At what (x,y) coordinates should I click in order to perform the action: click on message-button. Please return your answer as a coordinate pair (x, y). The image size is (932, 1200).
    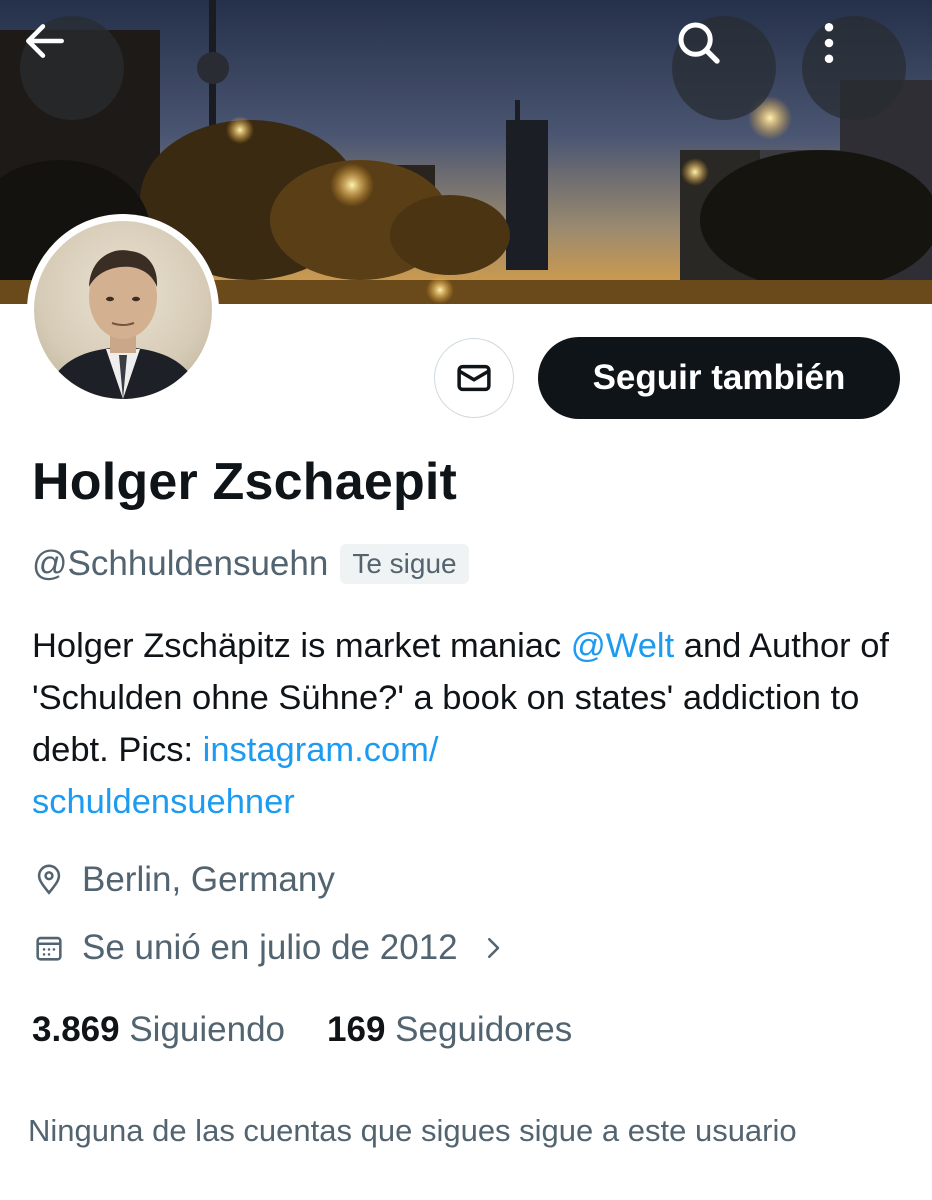
    Looking at the image, I should click on (474, 378).